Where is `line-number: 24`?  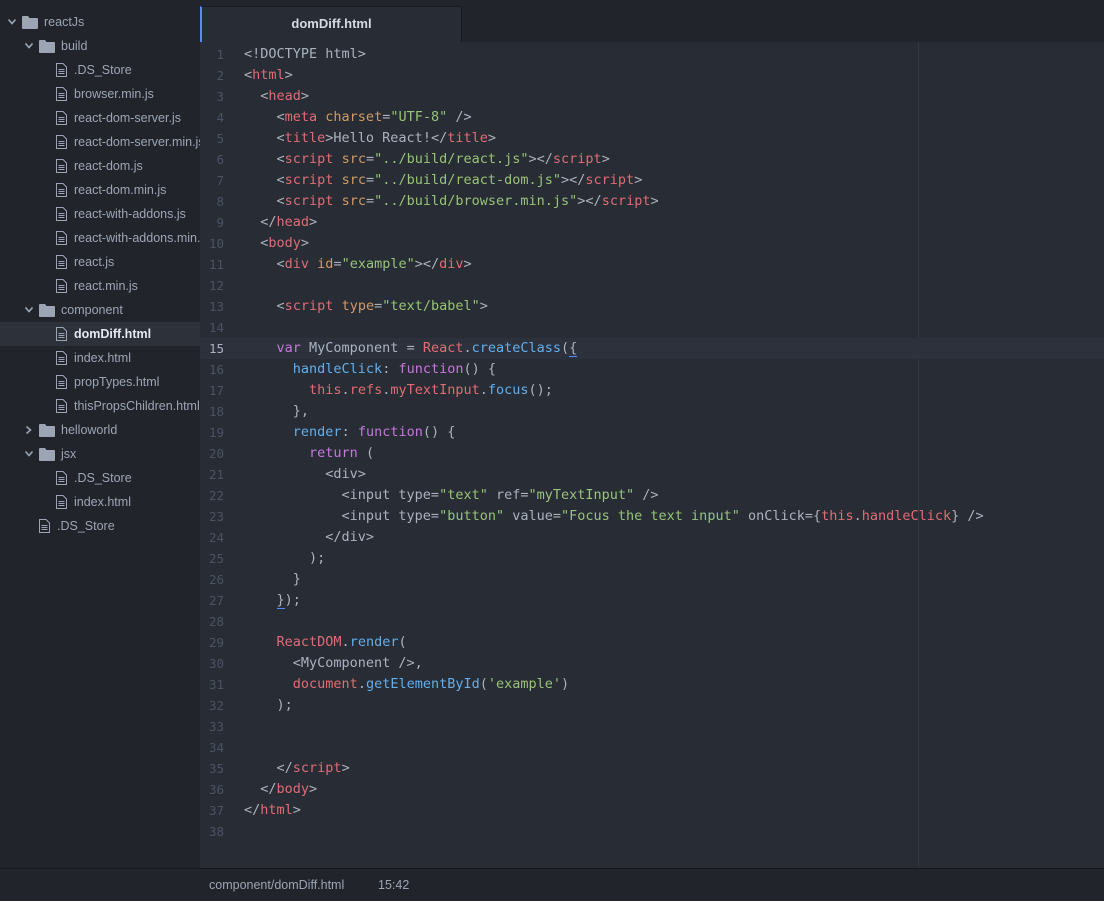 line-number: 24 is located at coordinates (216, 537).